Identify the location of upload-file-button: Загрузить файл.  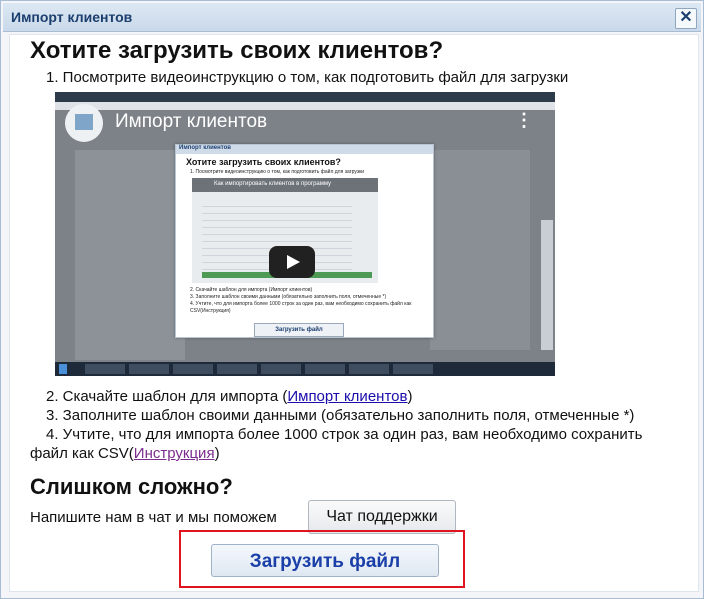
(325, 560).